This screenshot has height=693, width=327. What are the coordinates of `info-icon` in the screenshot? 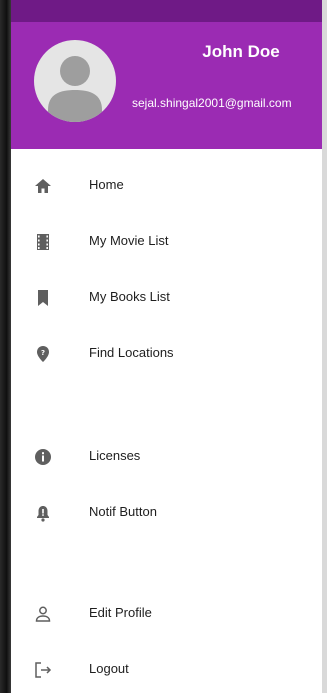 It's located at (43, 457).